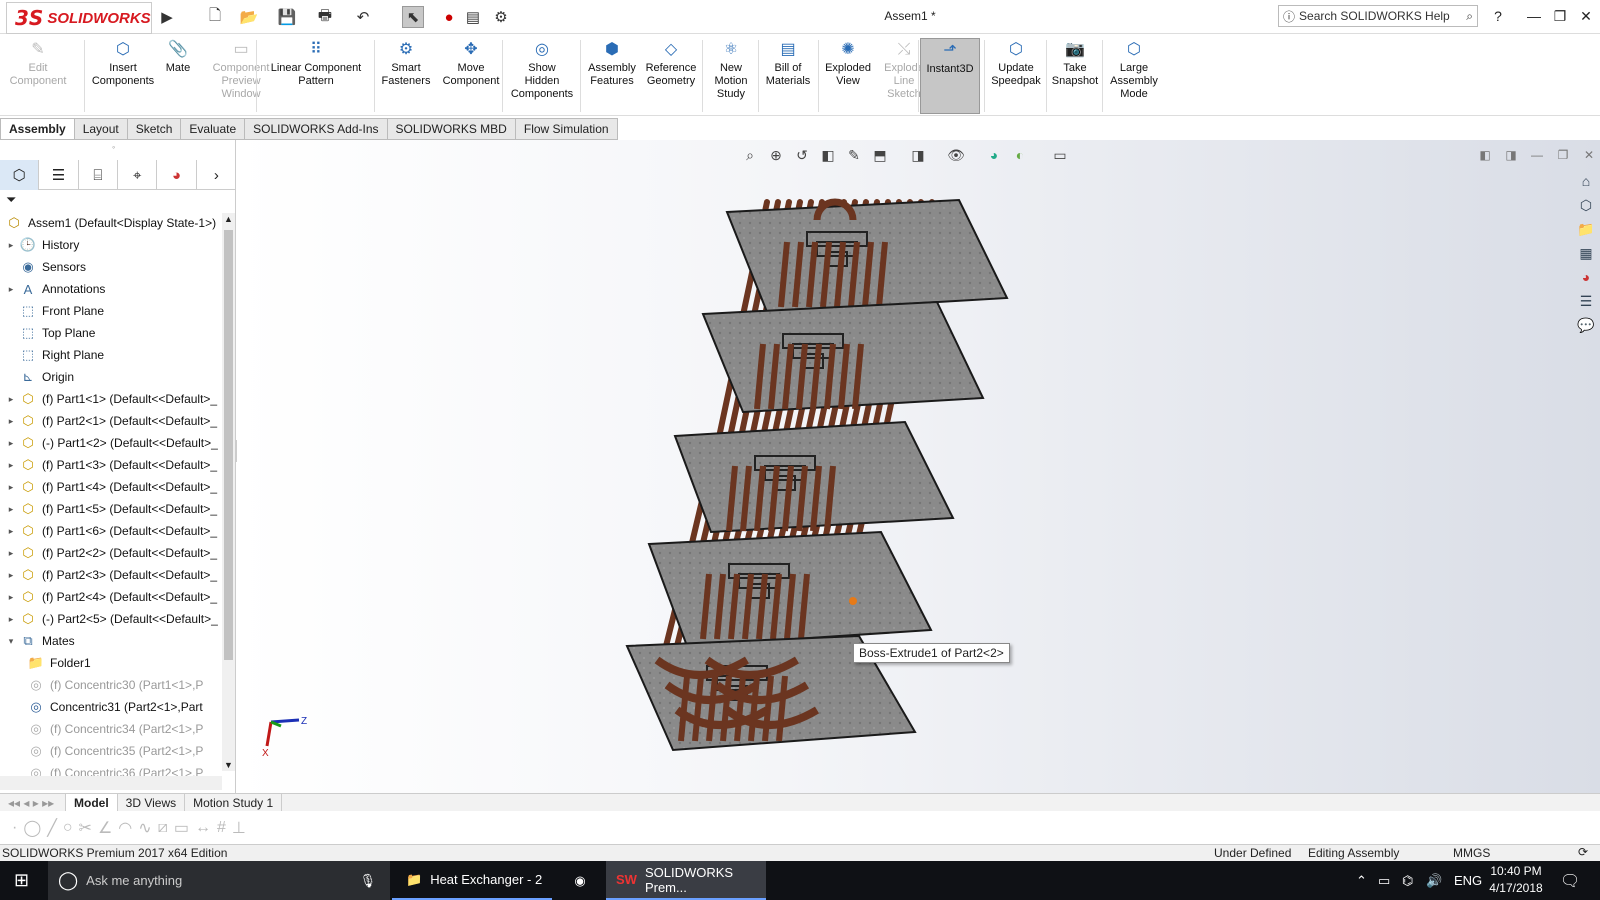 Image resolution: width=1600 pixels, height=900 pixels. What do you see at coordinates (21, 880) in the screenshot?
I see `windows-start-icon: ⊞` at bounding box center [21, 880].